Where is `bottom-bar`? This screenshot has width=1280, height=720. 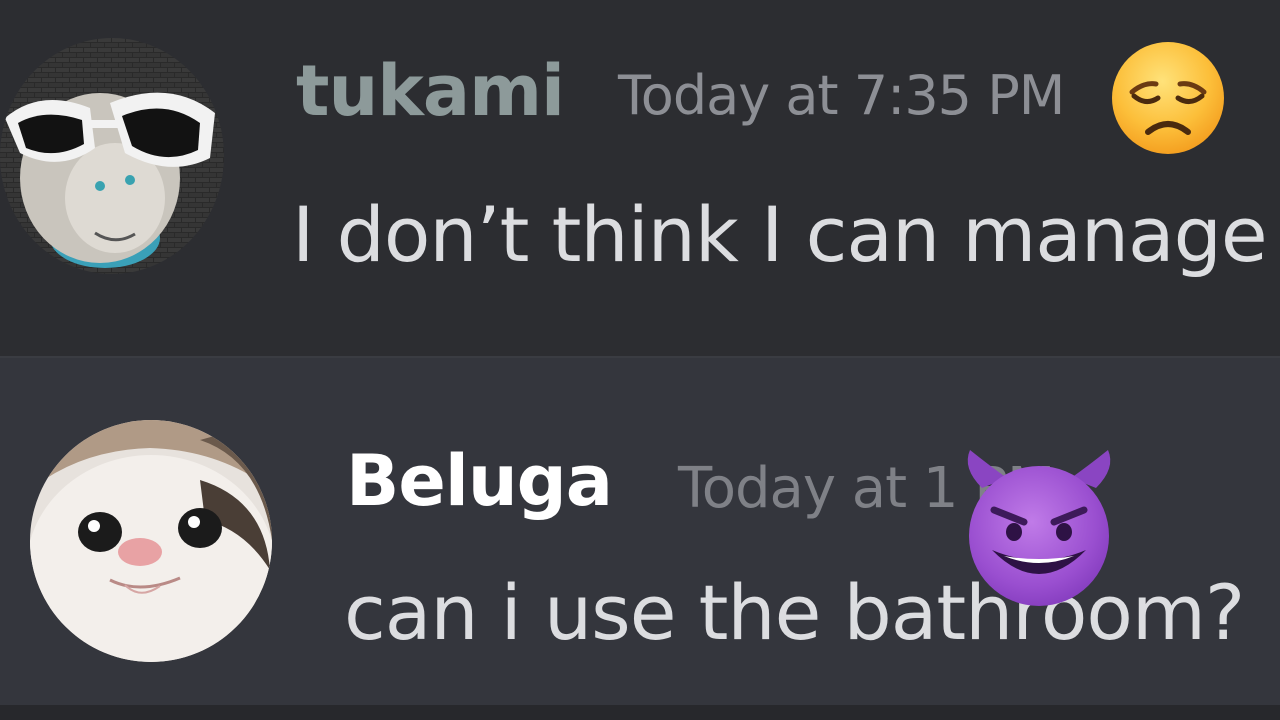 bottom-bar is located at coordinates (640, 712).